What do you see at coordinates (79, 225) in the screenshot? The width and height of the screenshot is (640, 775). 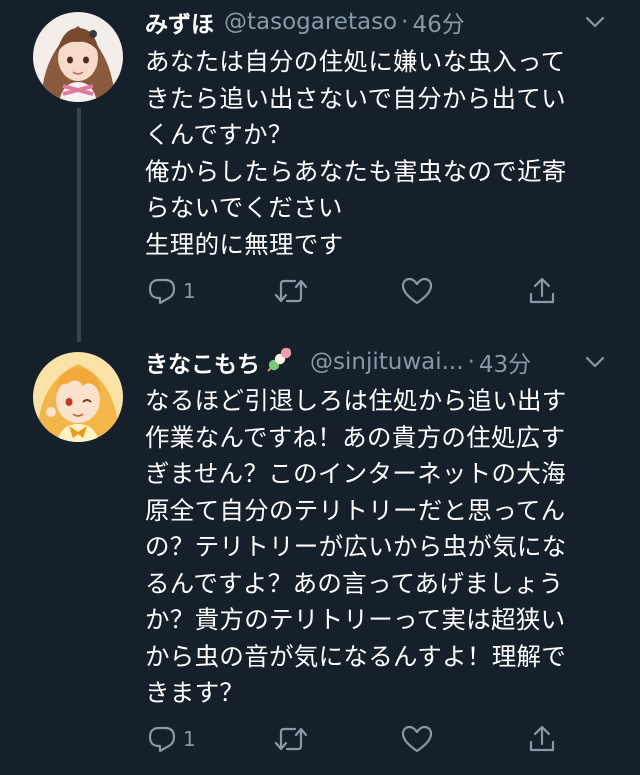 I see `thread-connector-line` at bounding box center [79, 225].